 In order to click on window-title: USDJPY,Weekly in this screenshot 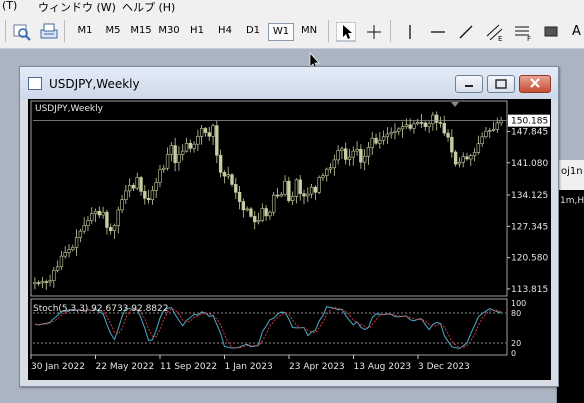, I will do `click(94, 84)`.